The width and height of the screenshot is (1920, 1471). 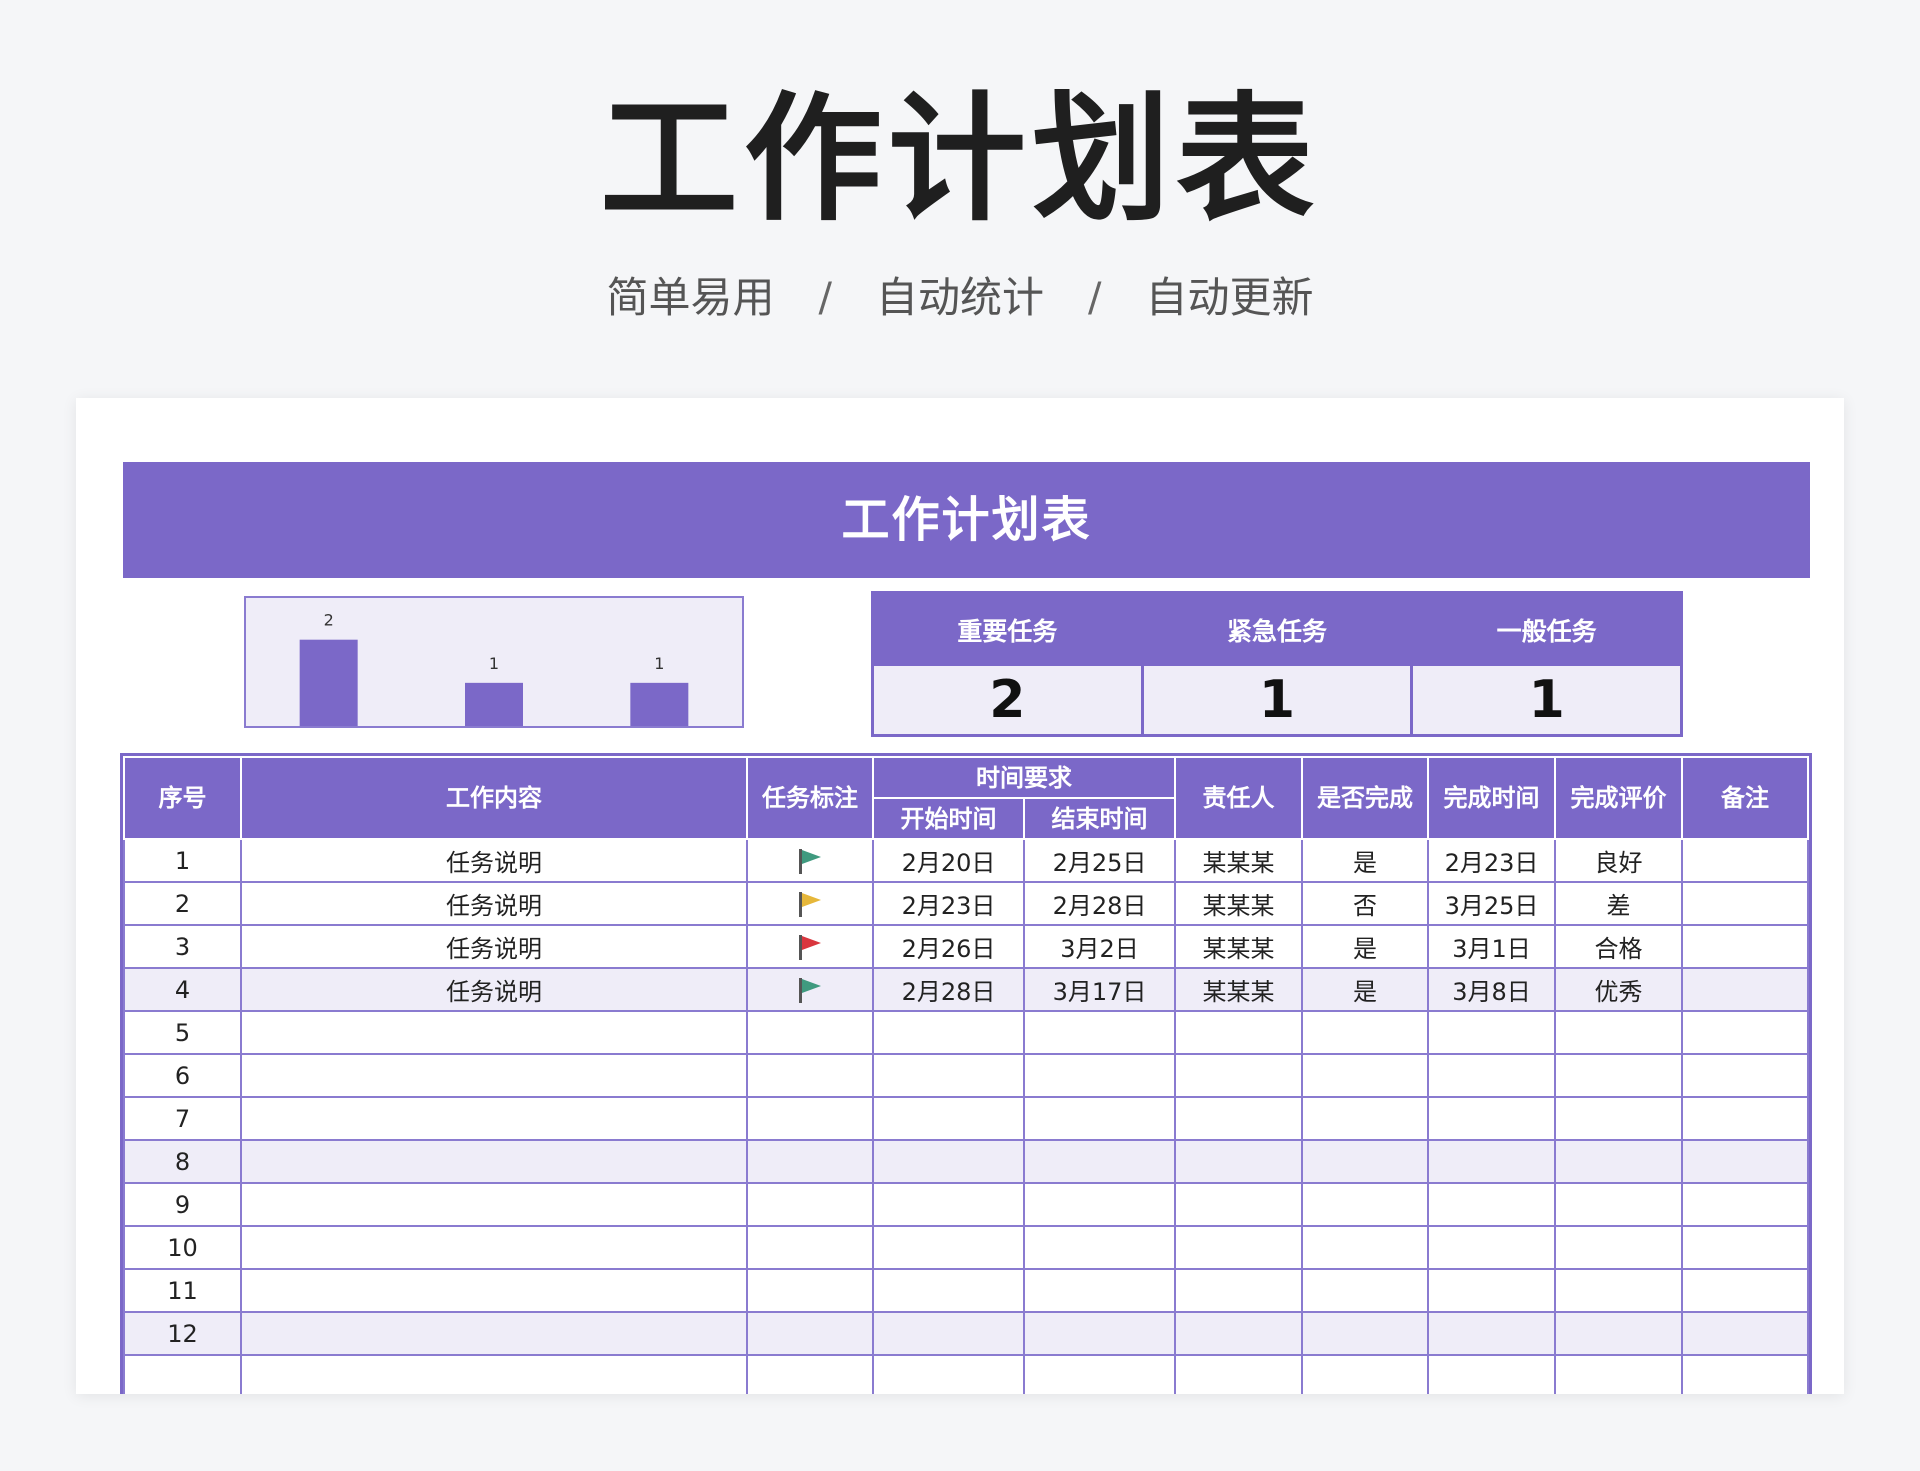 I want to click on cell-index: 4, so click(x=182, y=989).